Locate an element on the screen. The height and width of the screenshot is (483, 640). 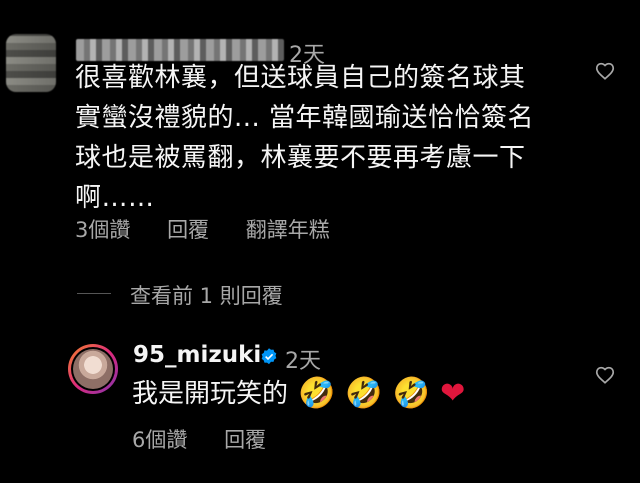
red-heart-emoji: ❤ is located at coordinates (453, 393).